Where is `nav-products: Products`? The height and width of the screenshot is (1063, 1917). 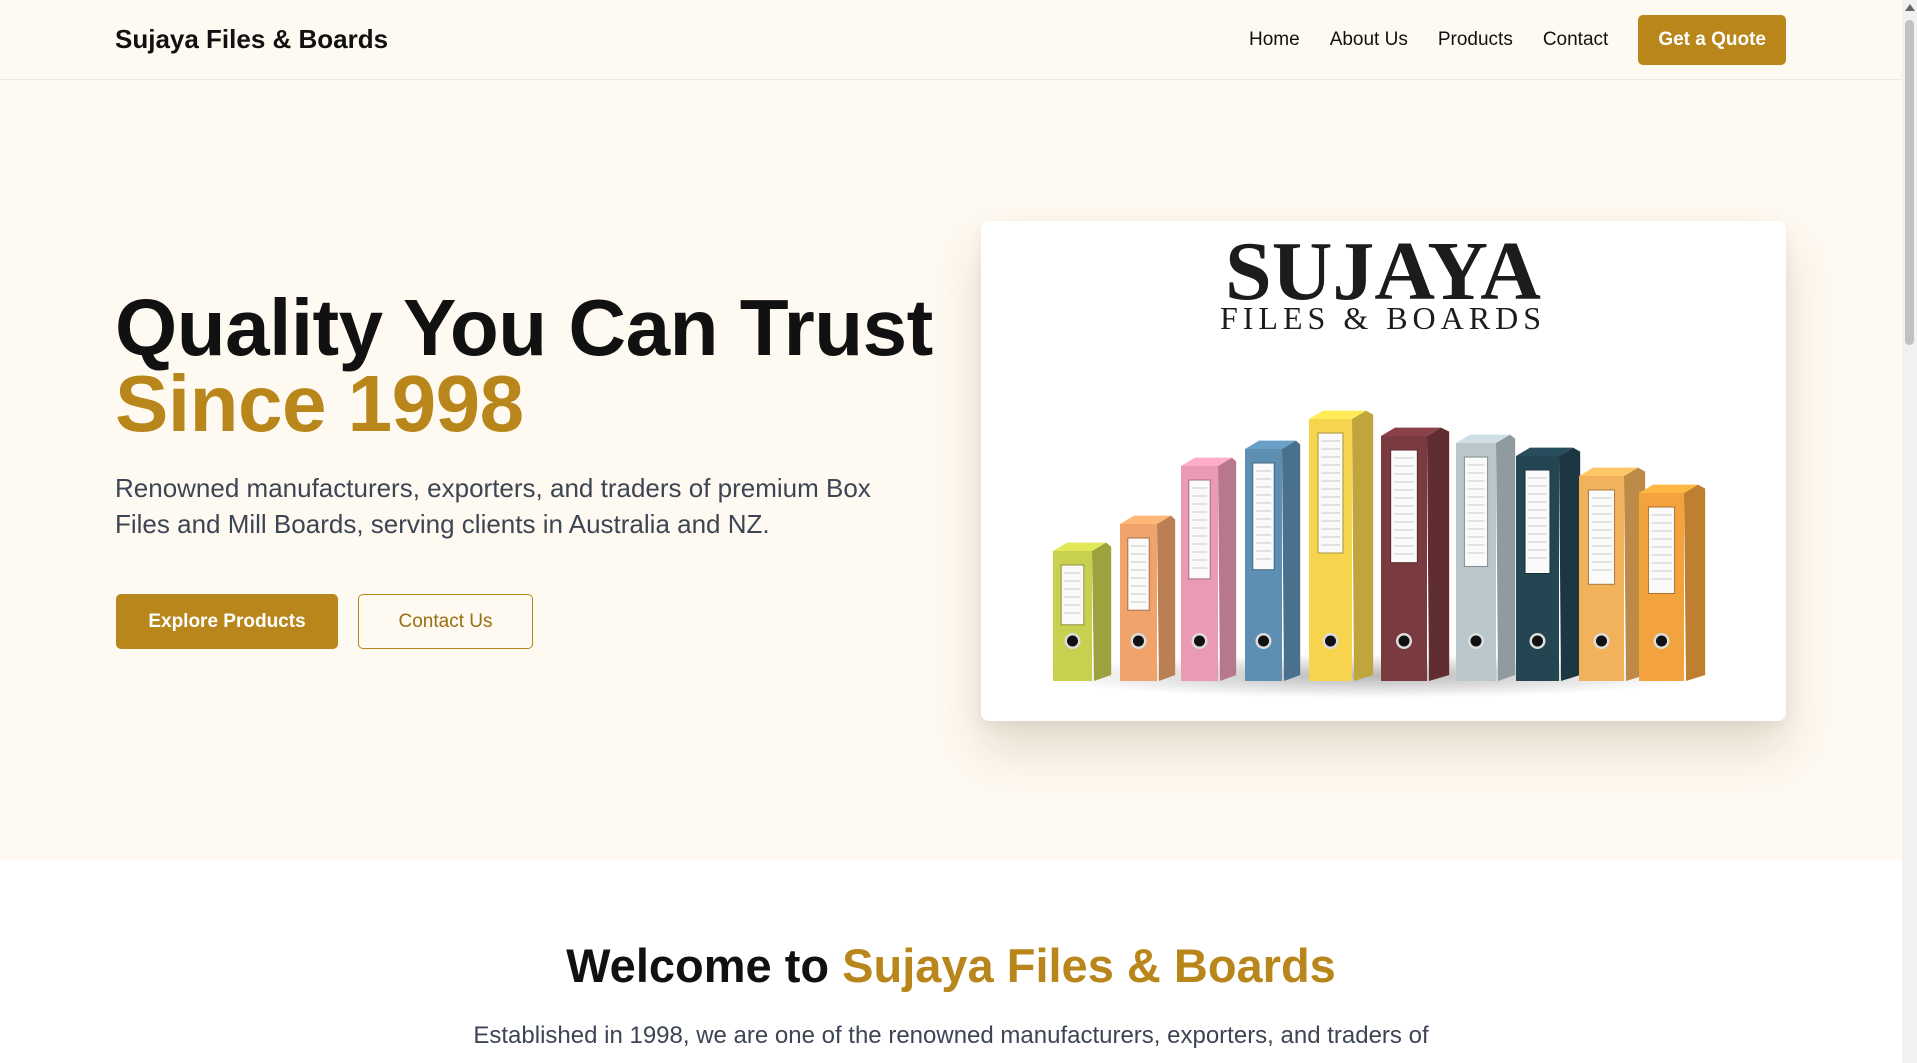
nav-products: Products is located at coordinates (1475, 40).